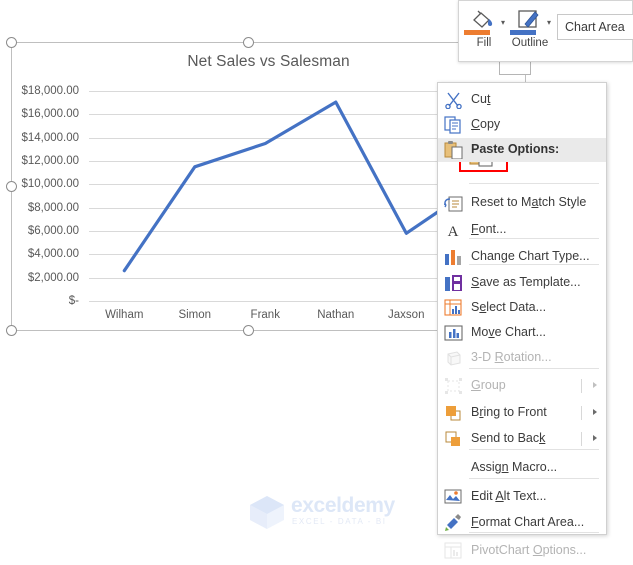  Describe the element at coordinates (453, 551) in the screenshot. I see `pivotchart-icon` at that location.